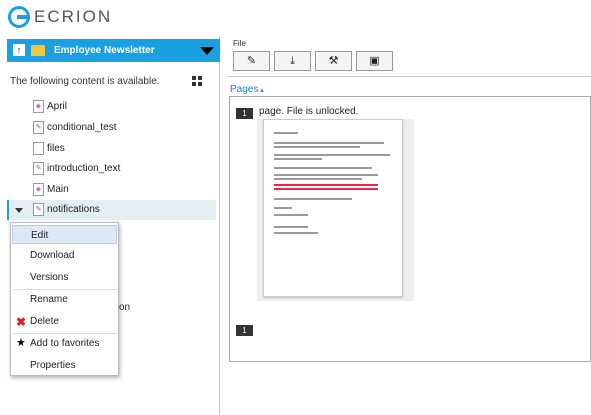 This screenshot has height=415, width=591. I want to click on project-banner: ↑ Employee Newsletter, so click(113, 50).